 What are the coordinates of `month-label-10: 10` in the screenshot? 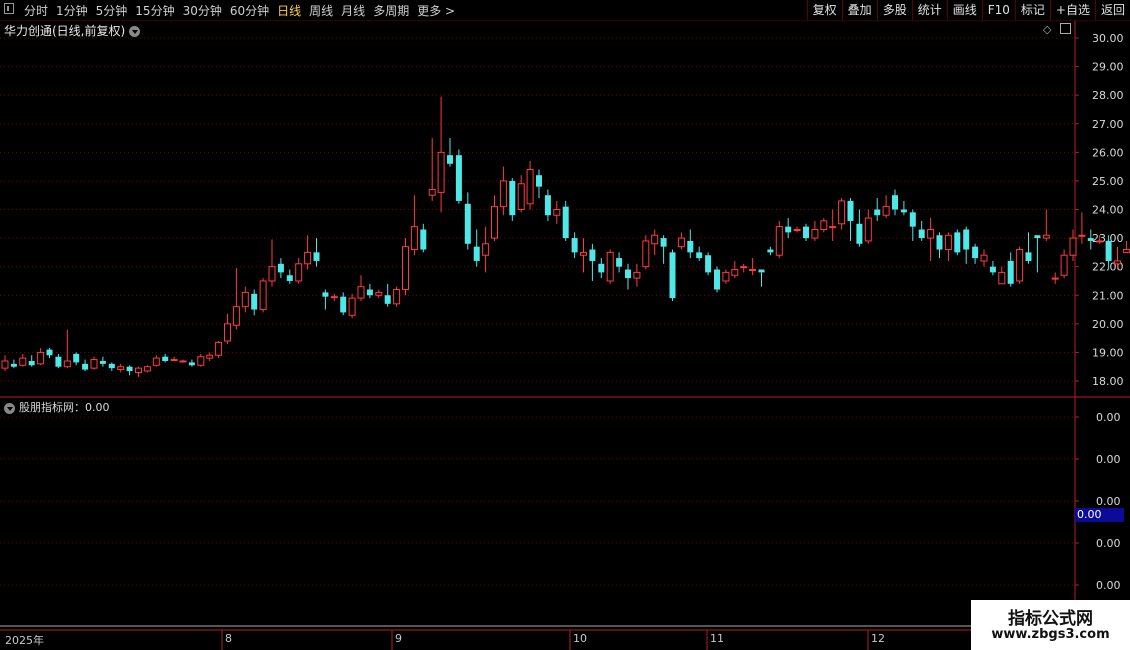 It's located at (580, 638).